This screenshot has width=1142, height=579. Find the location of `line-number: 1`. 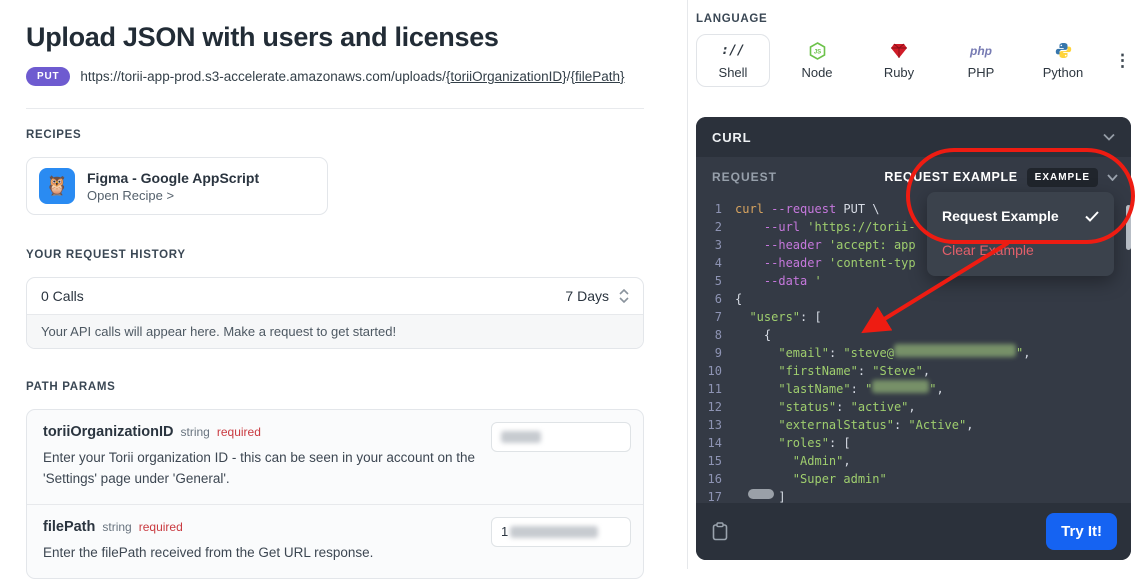

line-number: 1 is located at coordinates (718, 209).